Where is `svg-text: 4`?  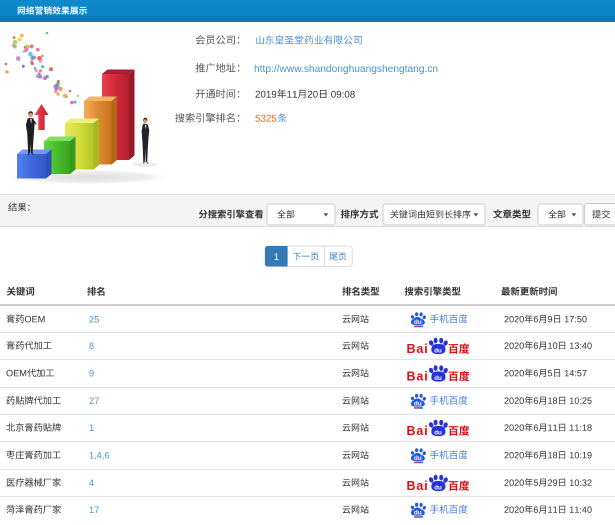 svg-text: 4 is located at coordinates (91, 483).